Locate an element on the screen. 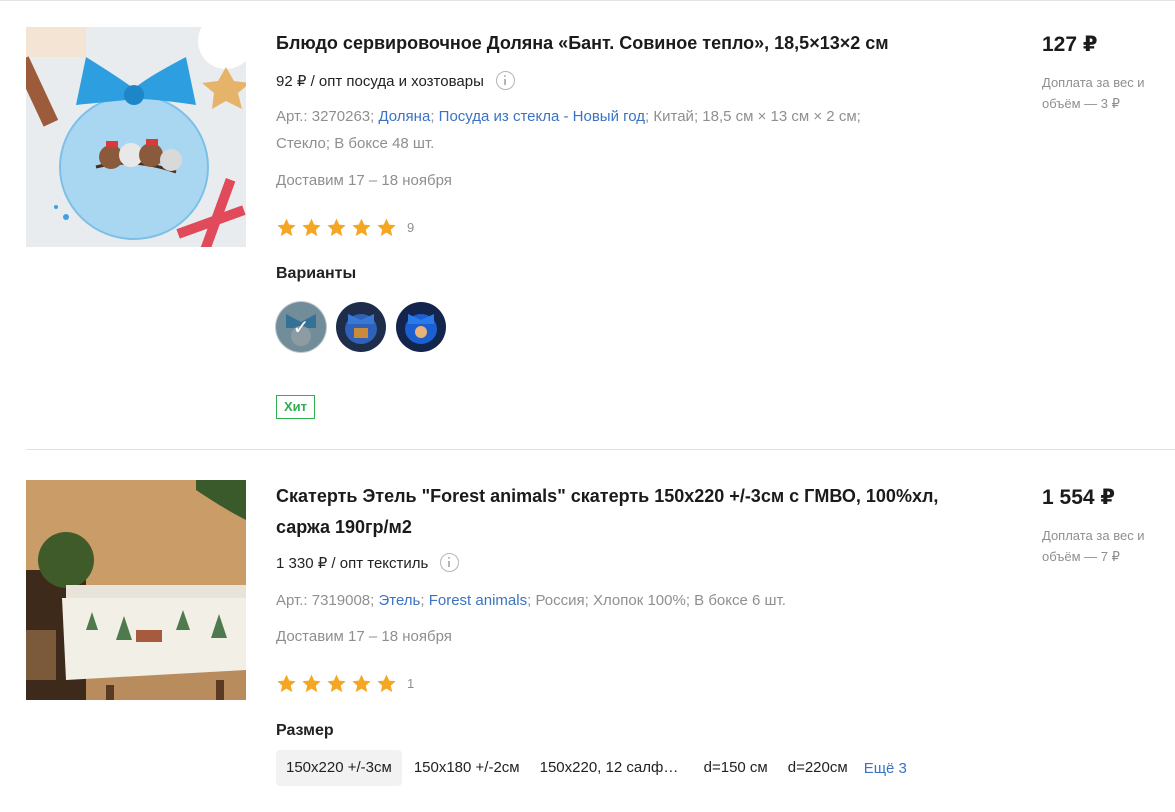 This screenshot has height=812, width=1175. check-icon: ✓ is located at coordinates (301, 327).